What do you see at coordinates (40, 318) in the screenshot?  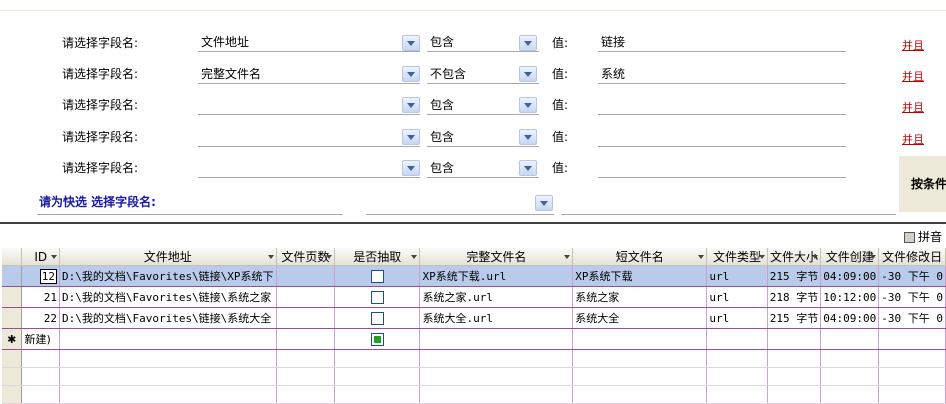 I see `id-cell: 22` at bounding box center [40, 318].